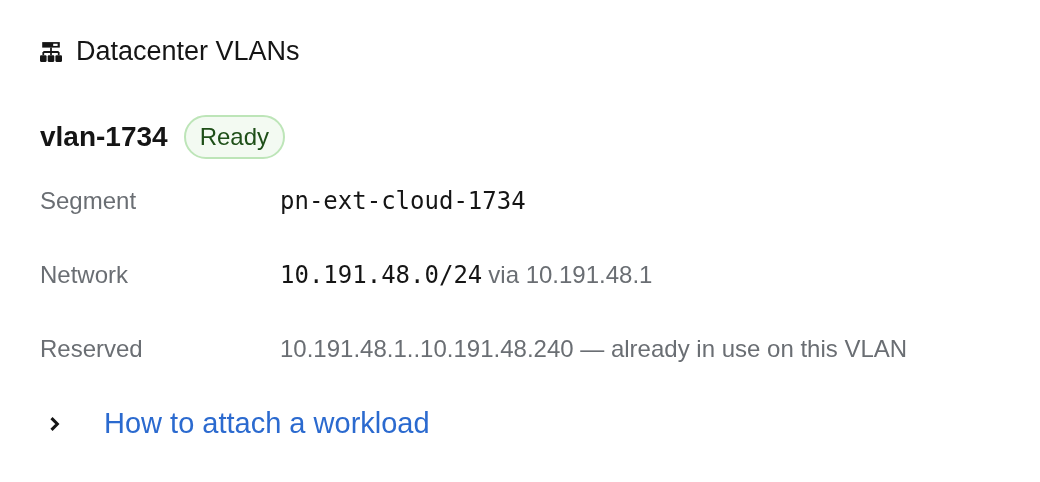 This screenshot has width=1040, height=482. Describe the element at coordinates (381, 275) in the screenshot. I see `detail-value: 10.191.48.0/24` at that location.